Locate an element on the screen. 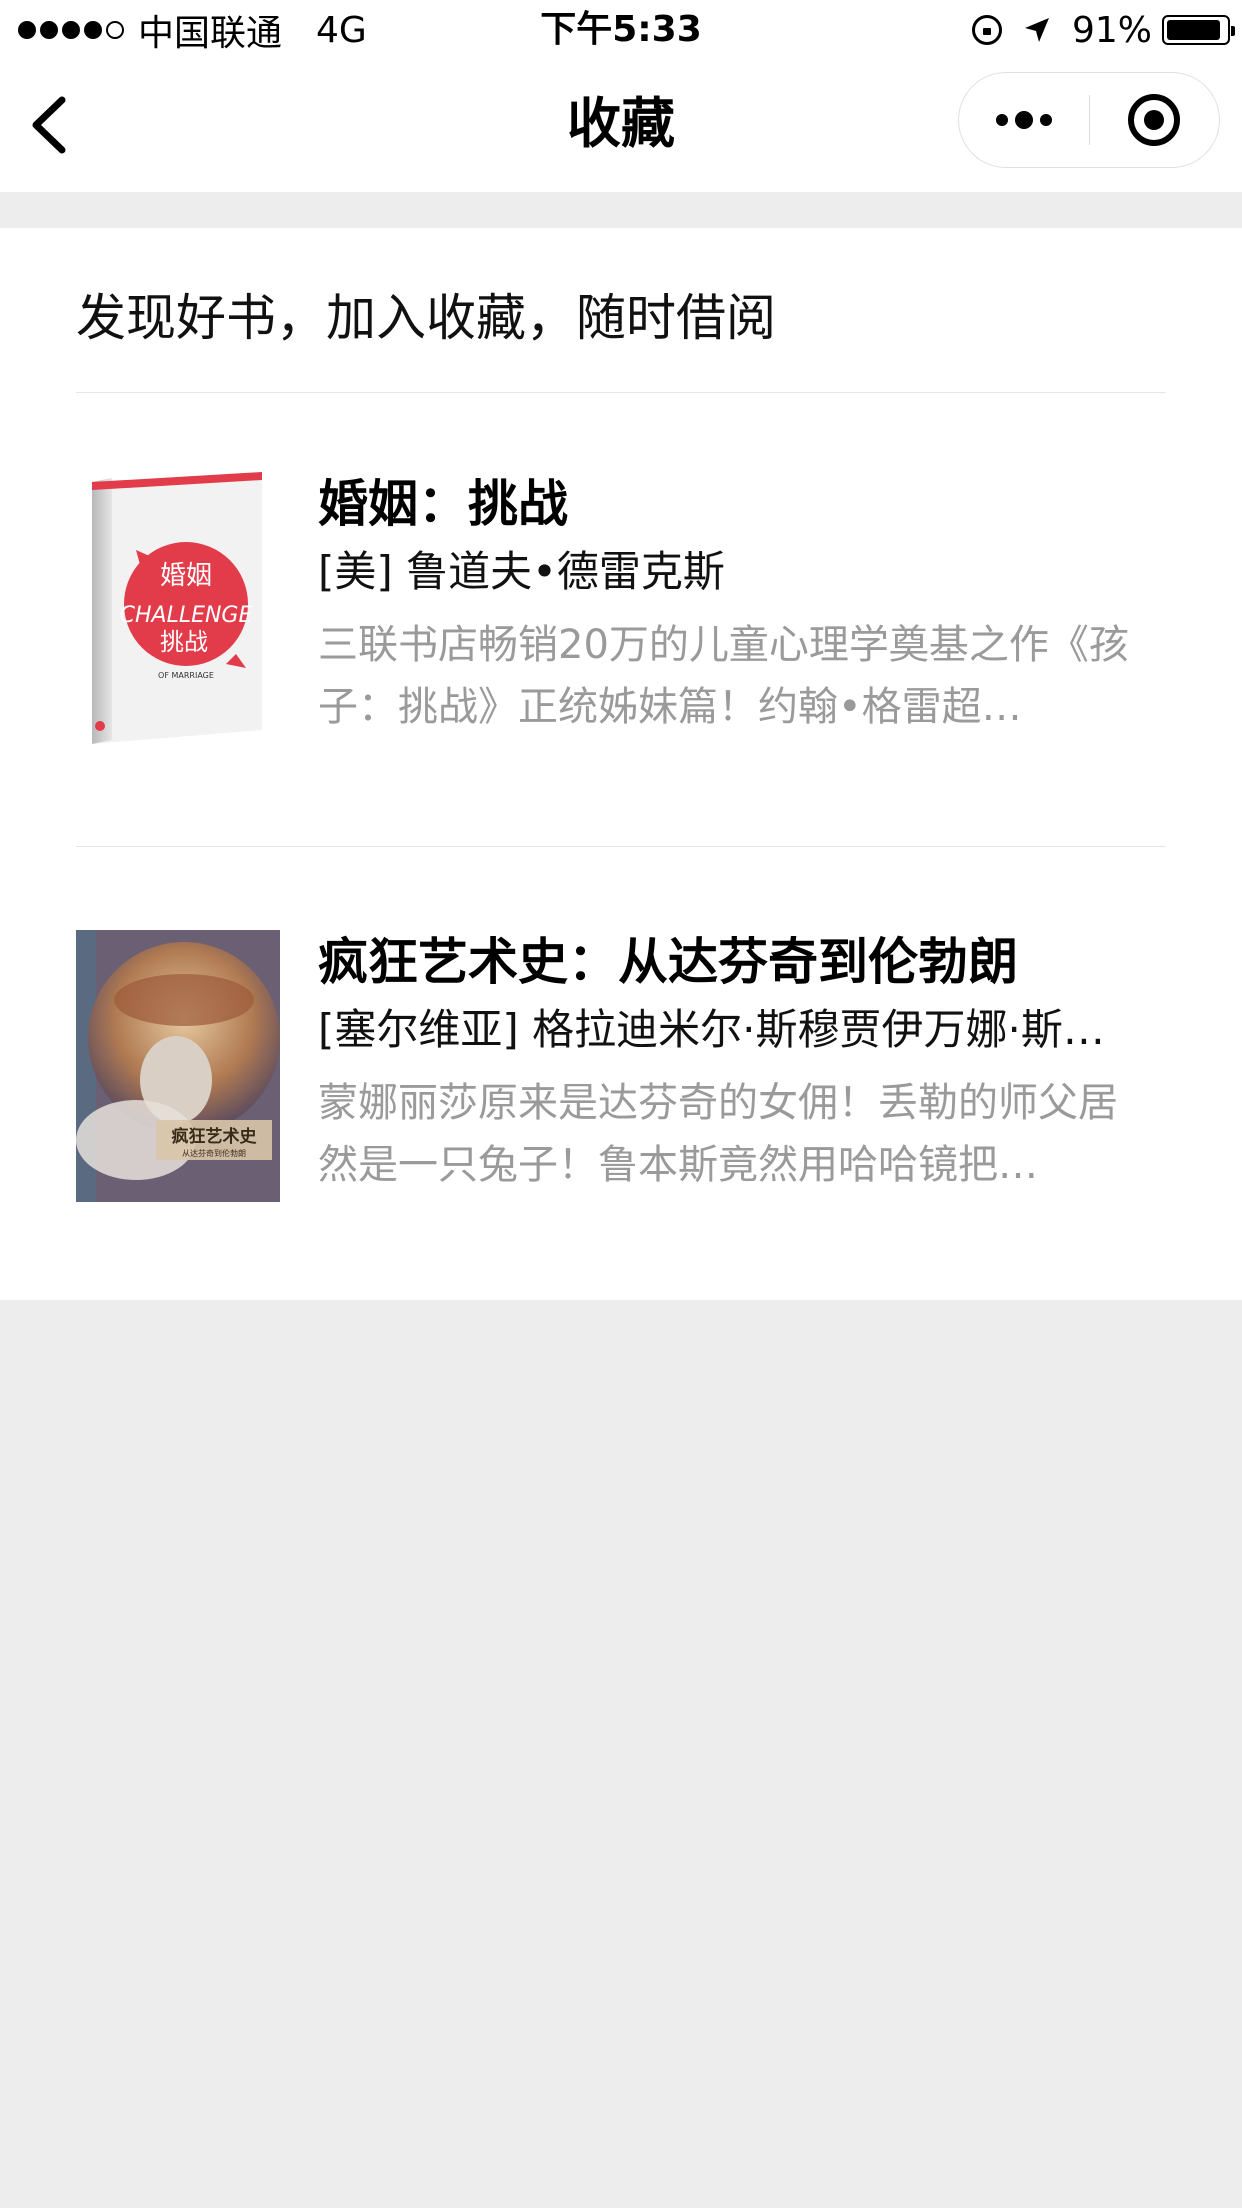 This screenshot has width=1242, height=2208. book-title: 婚姻：挑战 is located at coordinates (443, 504).